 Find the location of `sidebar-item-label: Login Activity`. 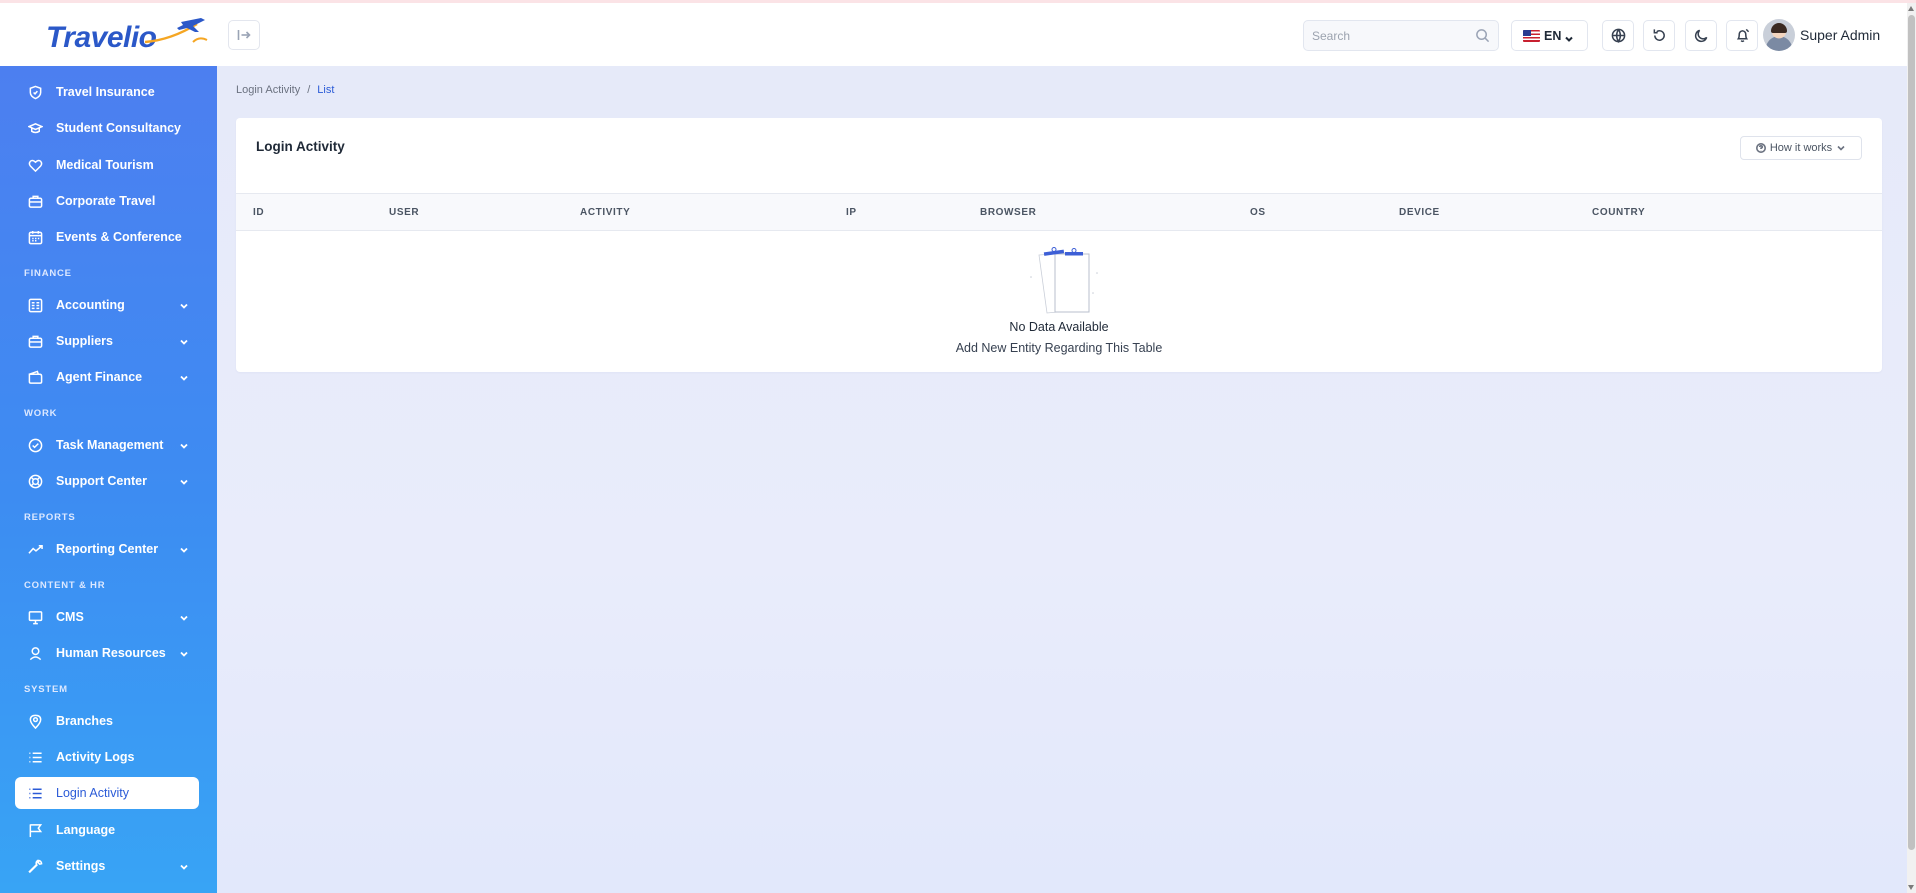

sidebar-item-label: Login Activity is located at coordinates (92, 793).